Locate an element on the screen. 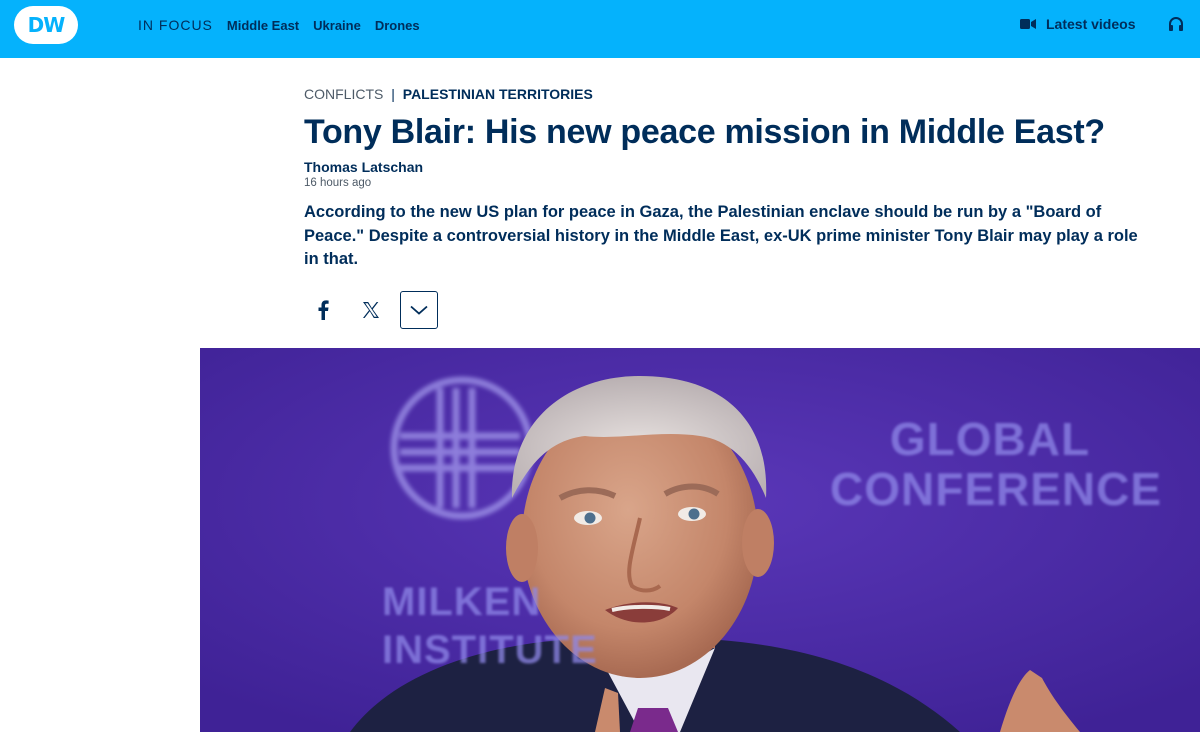  nav-link-middle-east: Middle East is located at coordinates (263, 25).